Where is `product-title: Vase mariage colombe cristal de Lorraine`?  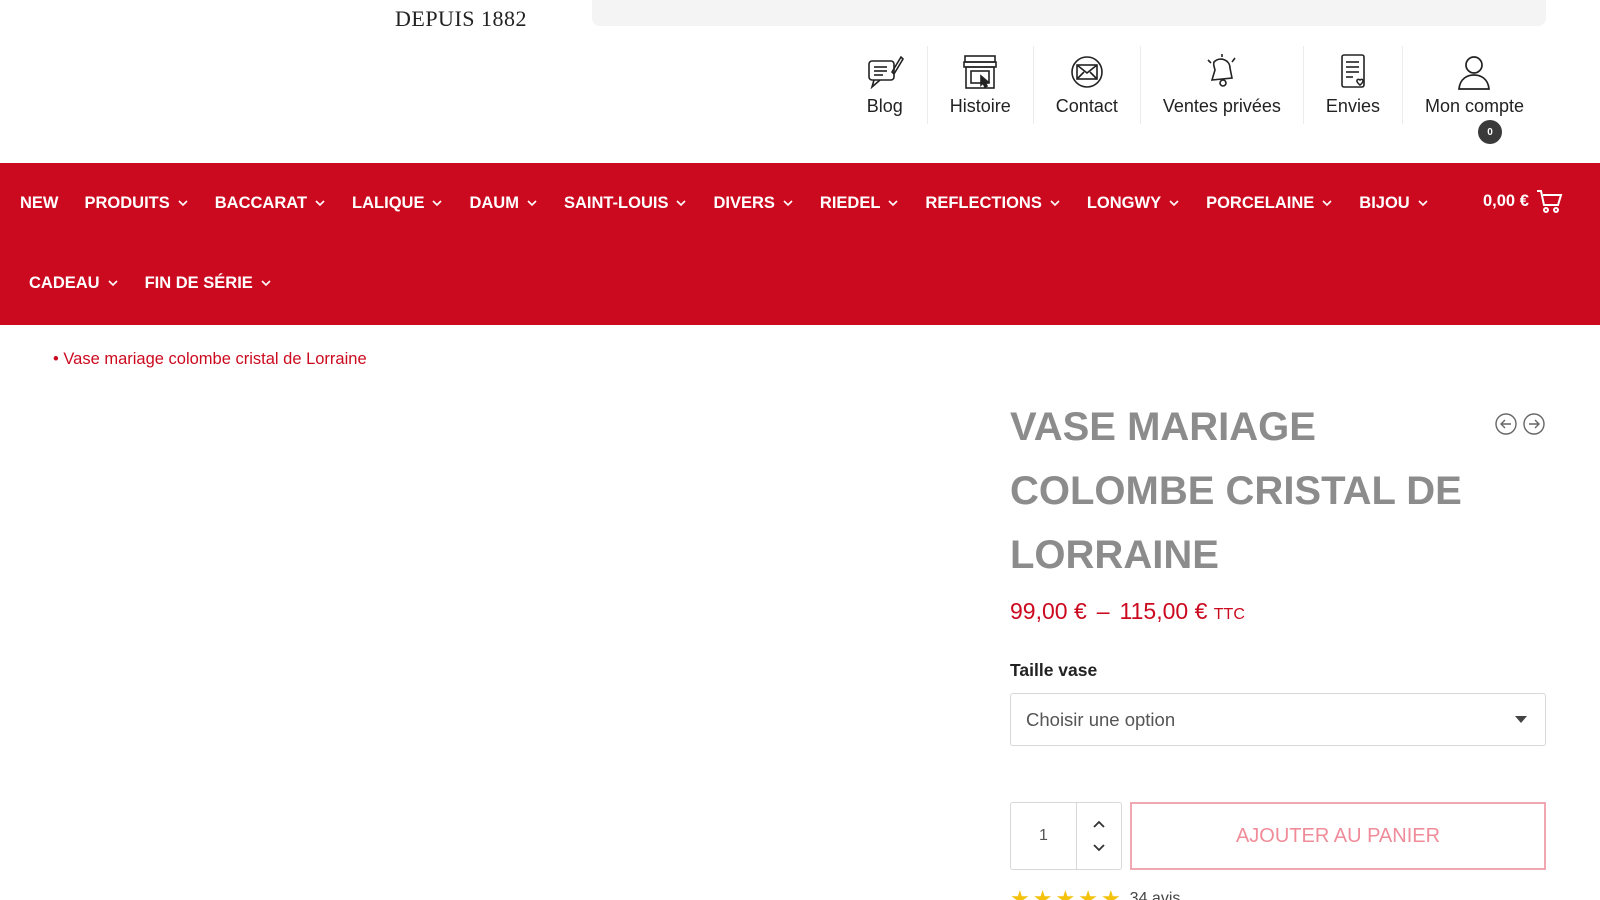 product-title: Vase mariage colombe cristal de Lorraine is located at coordinates (1236, 491).